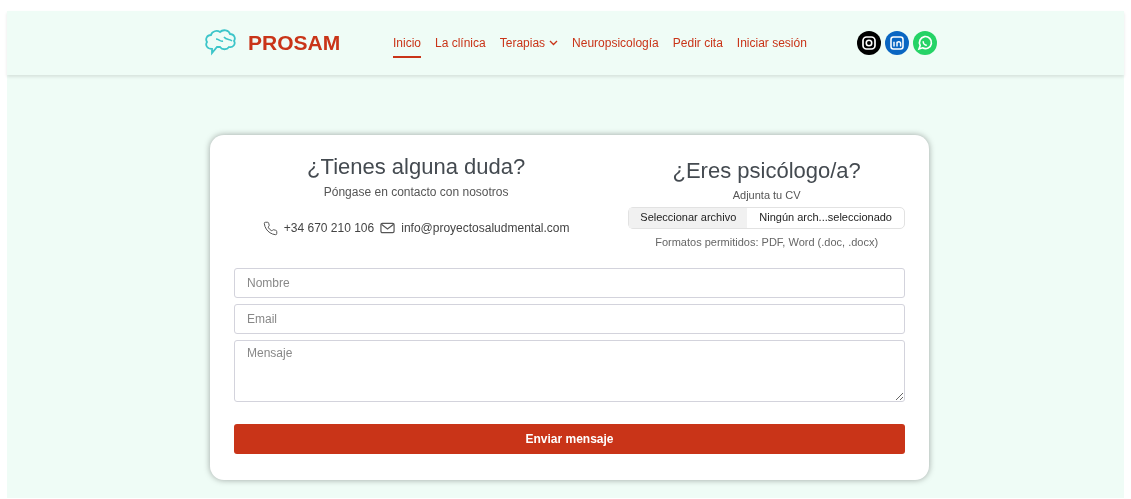 This screenshot has height=499, width=1131. I want to click on message-field: Mensaje, so click(569, 371).